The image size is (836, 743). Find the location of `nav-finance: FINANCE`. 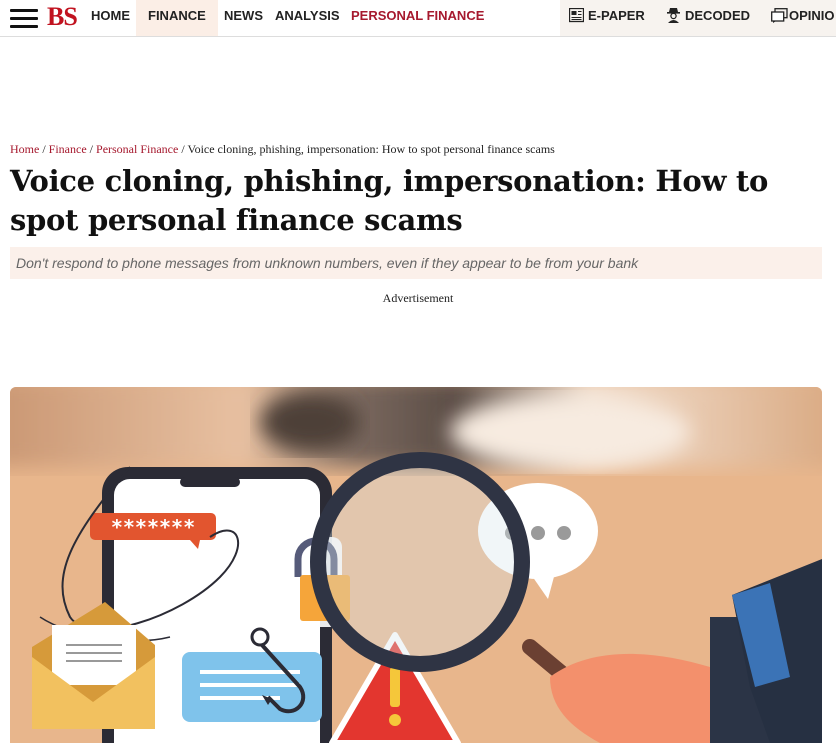

nav-finance: FINANCE is located at coordinates (177, 18).